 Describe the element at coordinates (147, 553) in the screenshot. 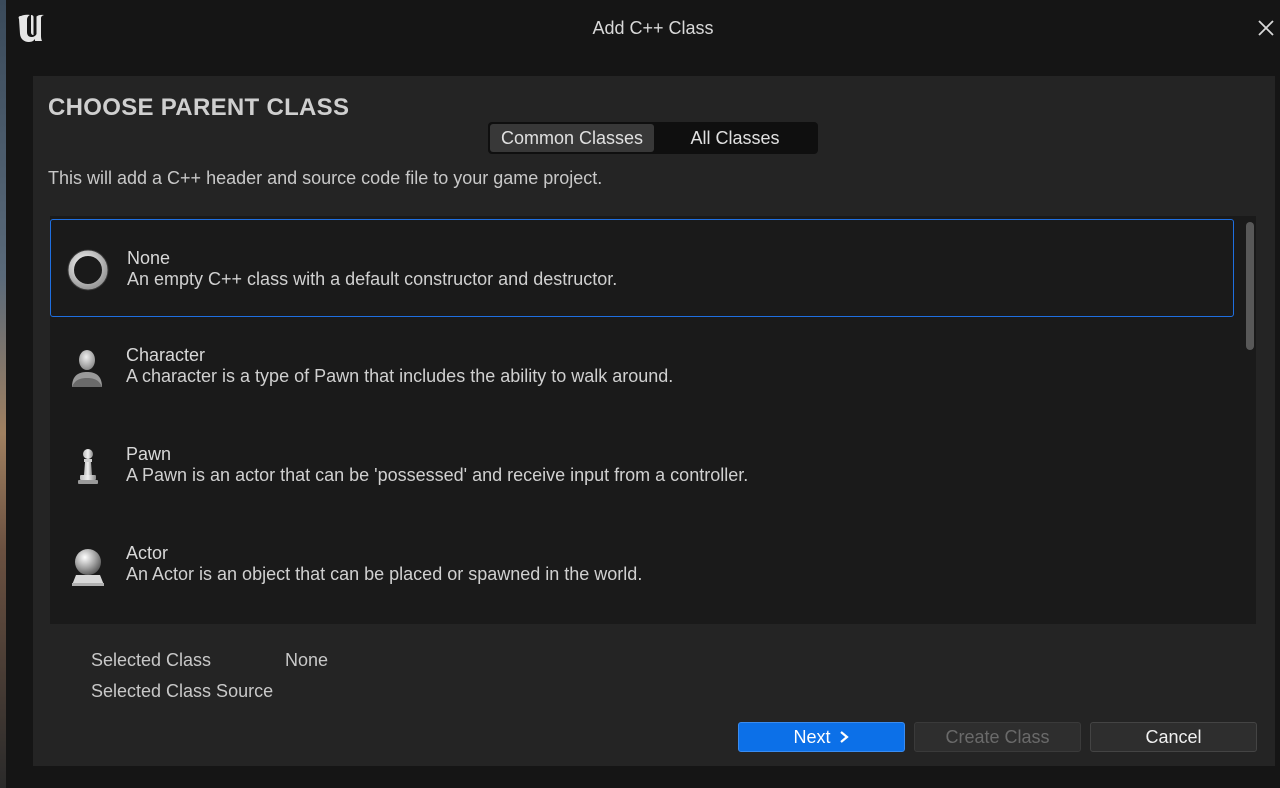

I see `class-name: Actor` at that location.